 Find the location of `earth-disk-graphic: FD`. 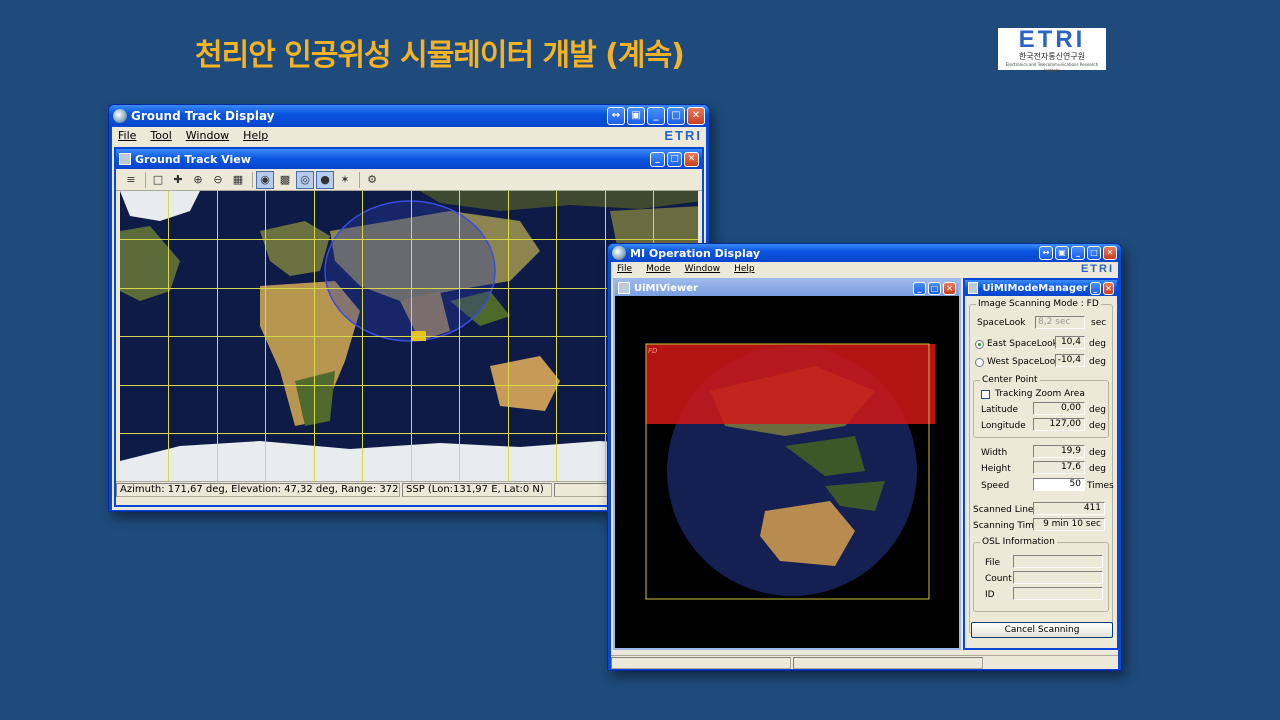

earth-disk-graphic: FD is located at coordinates (790, 471).